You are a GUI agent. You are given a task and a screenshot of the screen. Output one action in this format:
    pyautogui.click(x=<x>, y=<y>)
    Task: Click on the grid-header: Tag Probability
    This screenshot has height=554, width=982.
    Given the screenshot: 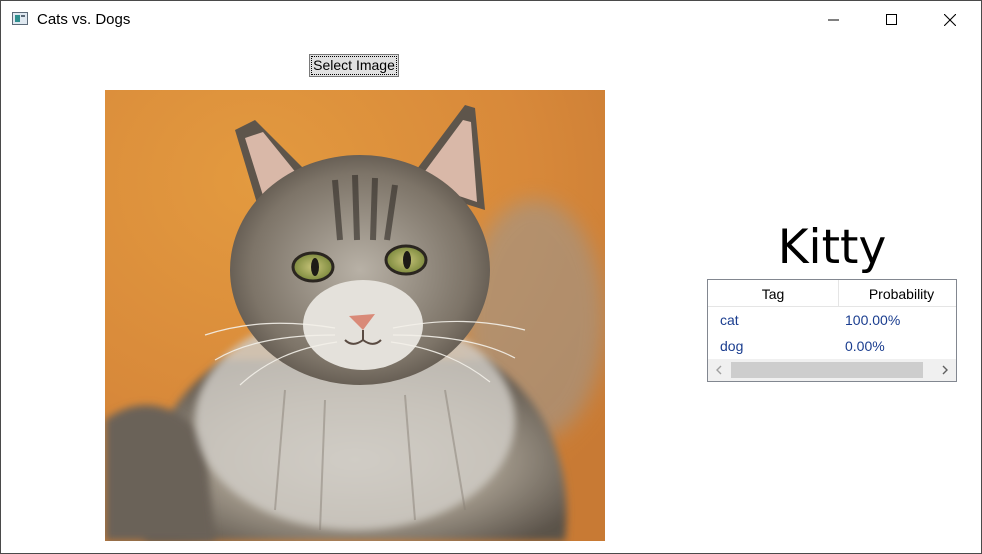 What is the action you would take?
    pyautogui.click(x=832, y=293)
    